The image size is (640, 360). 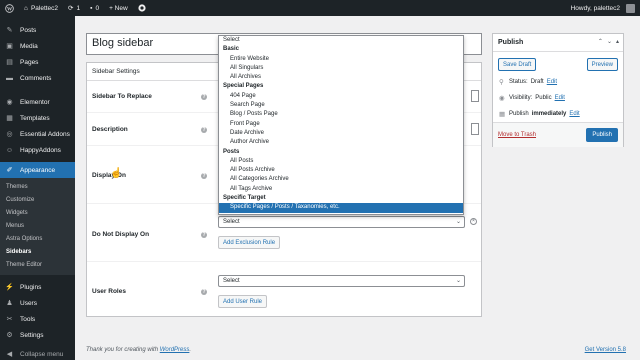 What do you see at coordinates (341, 114) in the screenshot?
I see `dropdown-option: Blog / Posts Page` at bounding box center [341, 114].